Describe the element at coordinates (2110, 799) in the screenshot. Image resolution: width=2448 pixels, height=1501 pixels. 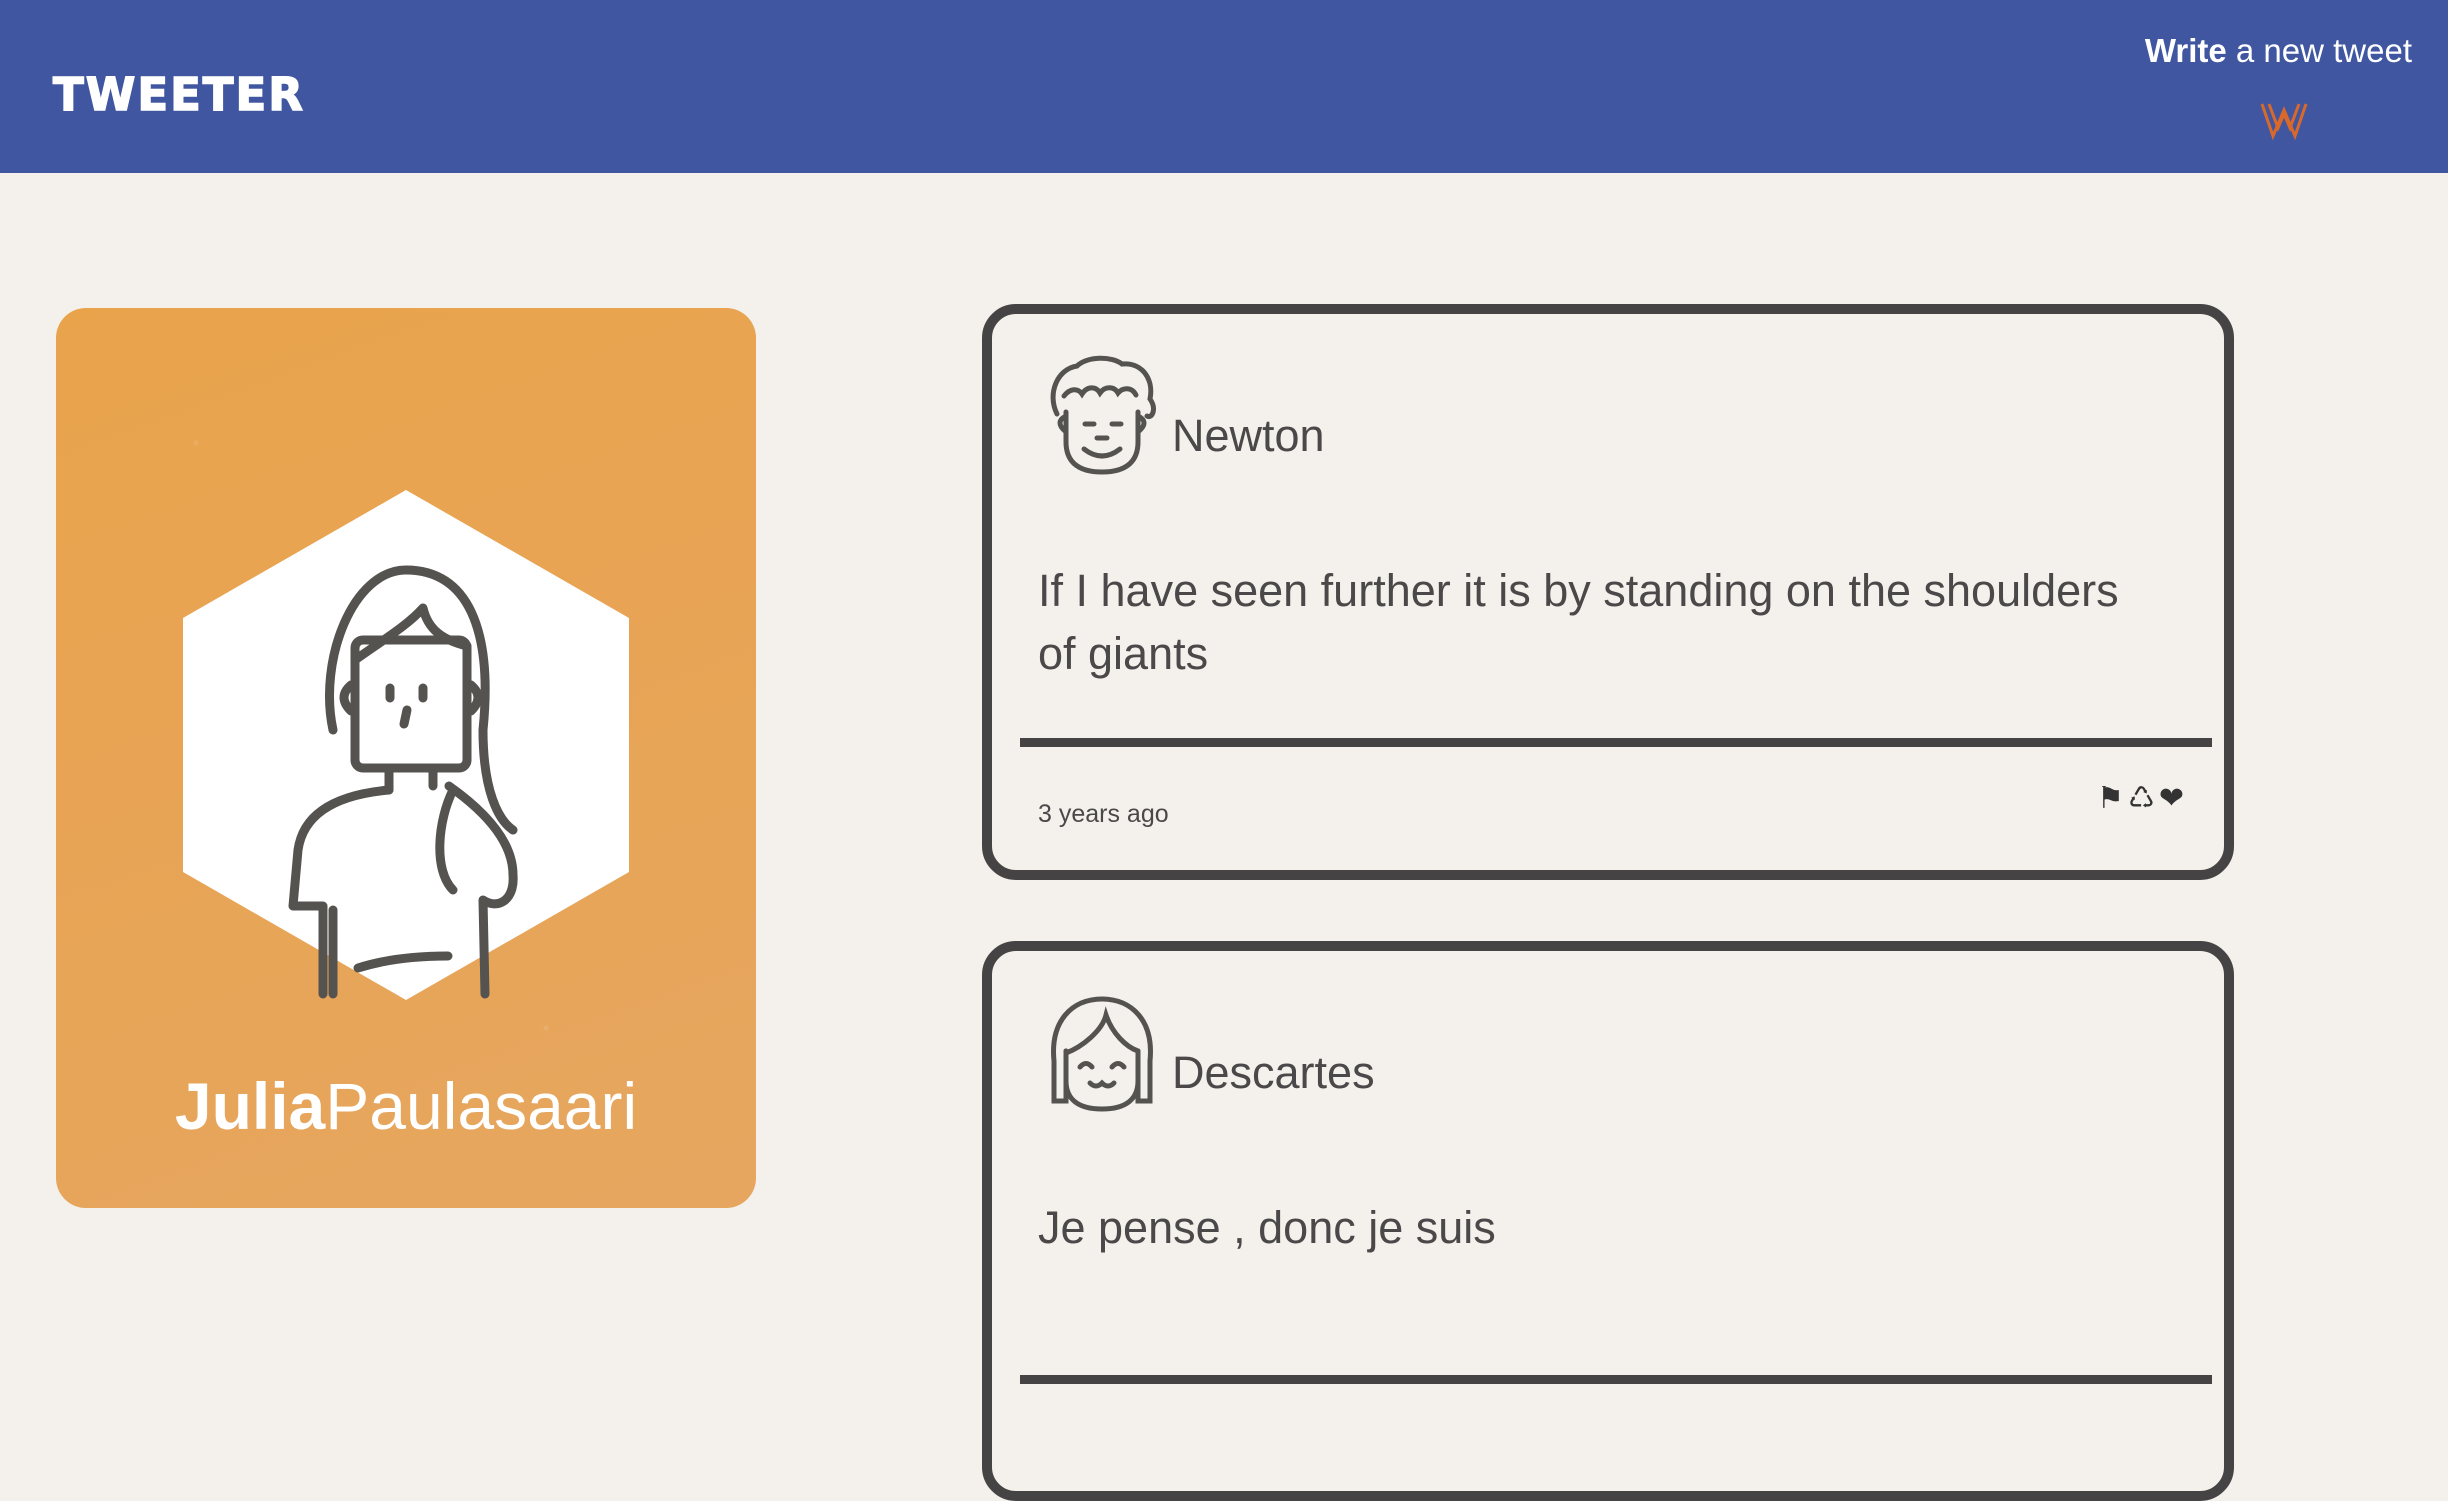
I see `flag-icon: ⚑` at that location.